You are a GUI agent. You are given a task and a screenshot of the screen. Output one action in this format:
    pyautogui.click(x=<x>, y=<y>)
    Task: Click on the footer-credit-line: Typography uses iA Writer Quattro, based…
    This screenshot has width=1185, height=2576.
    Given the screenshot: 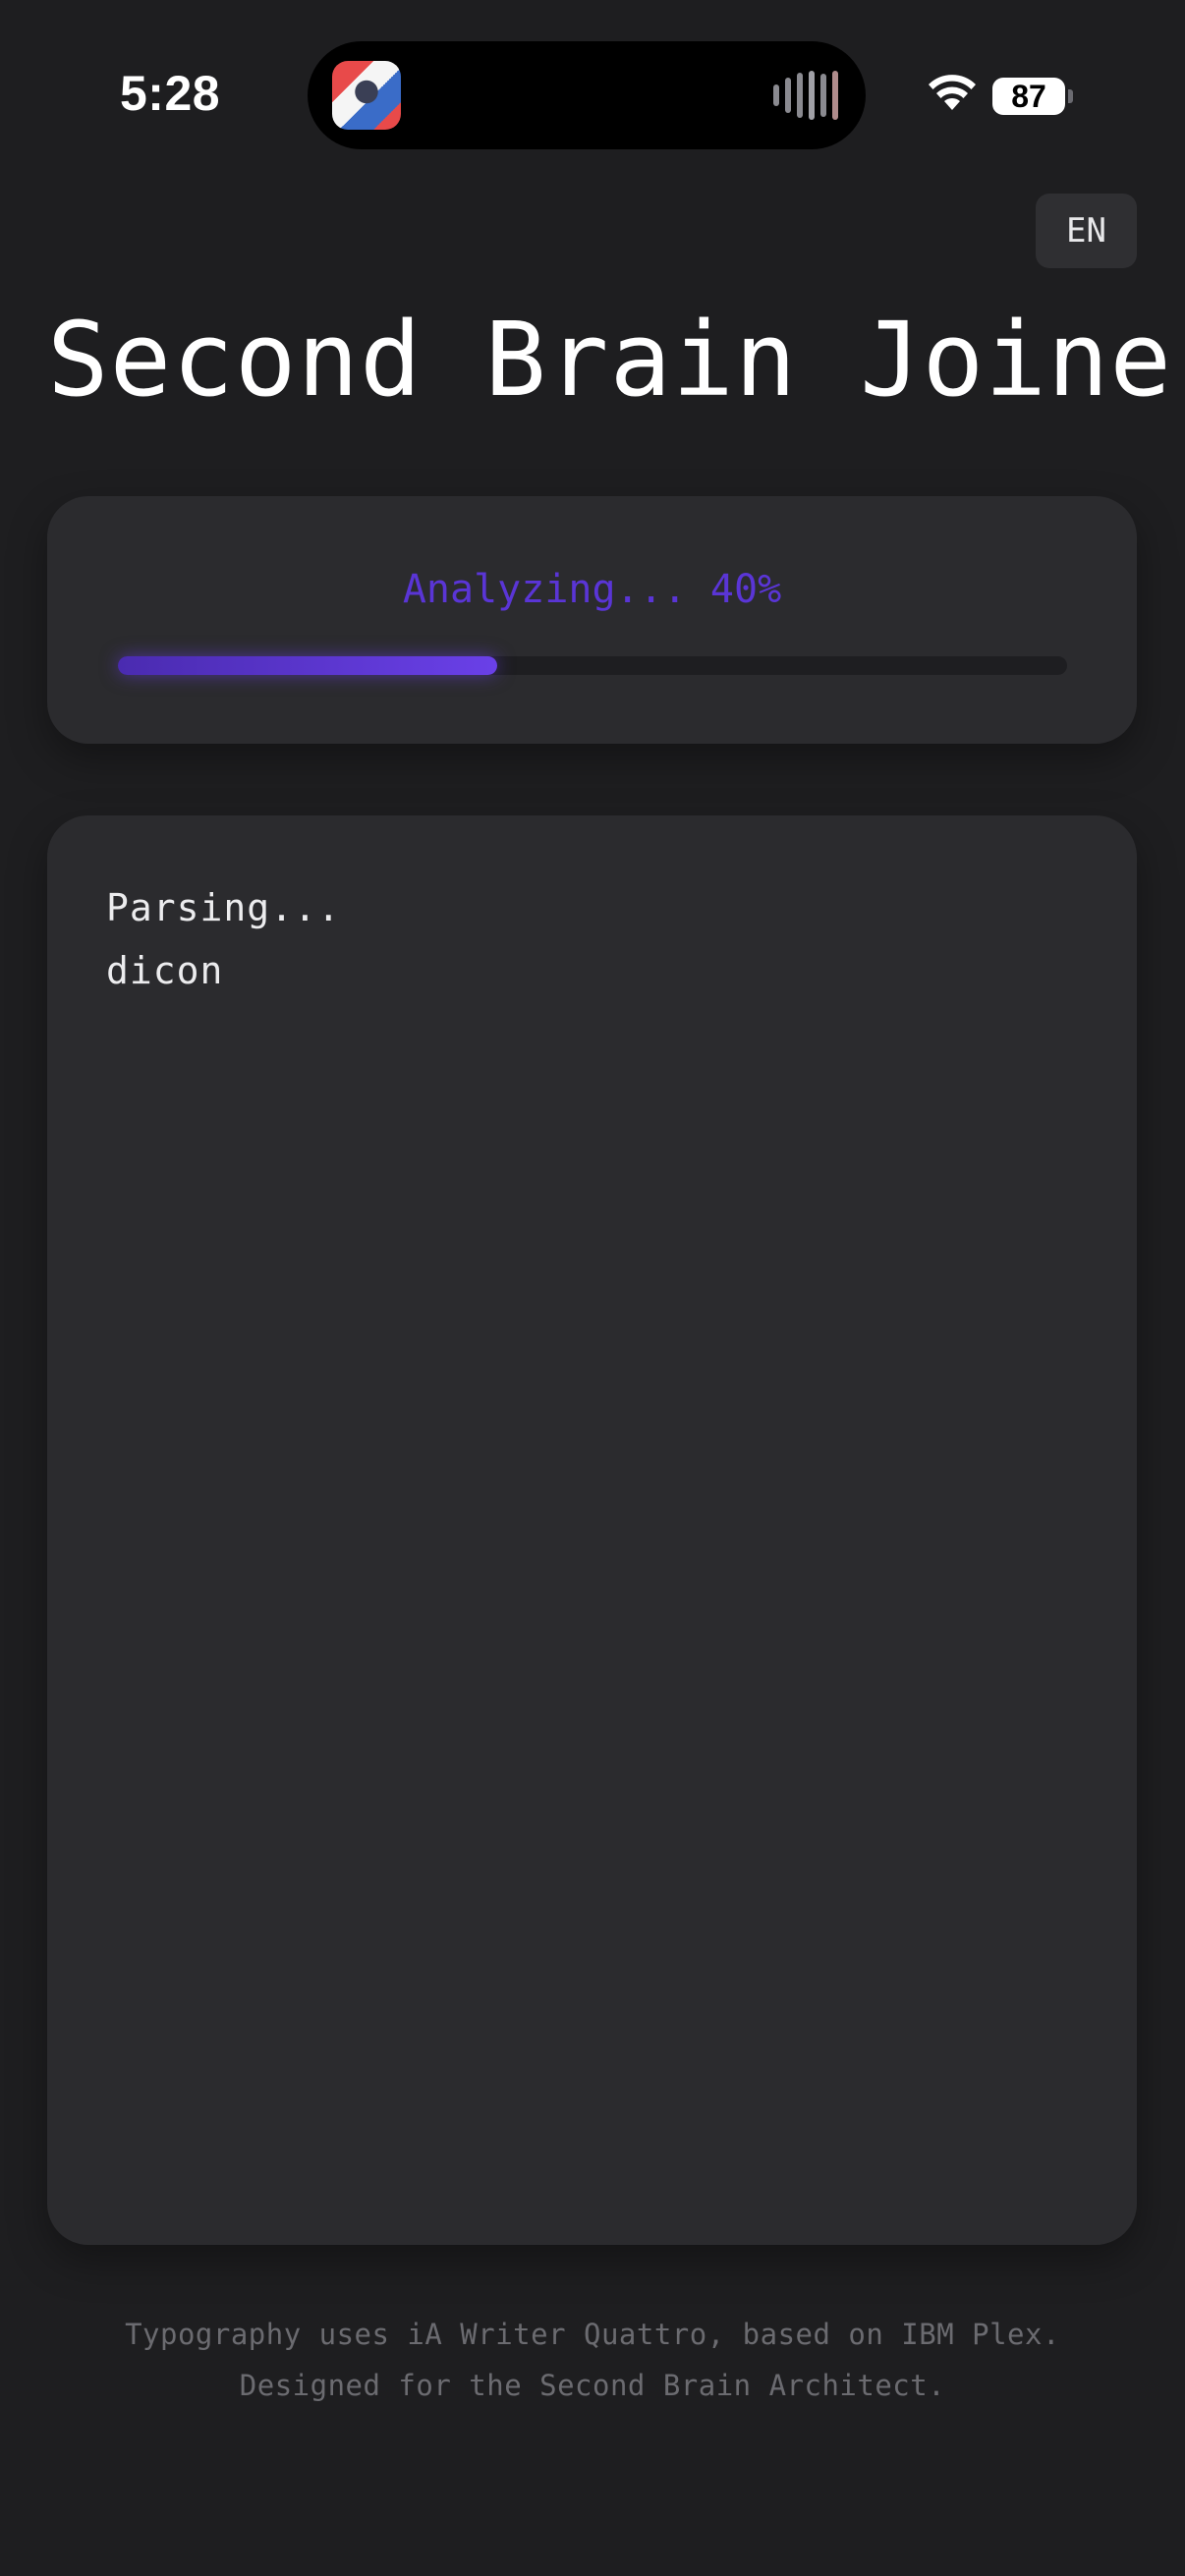 What is the action you would take?
    pyautogui.click(x=592, y=2334)
    